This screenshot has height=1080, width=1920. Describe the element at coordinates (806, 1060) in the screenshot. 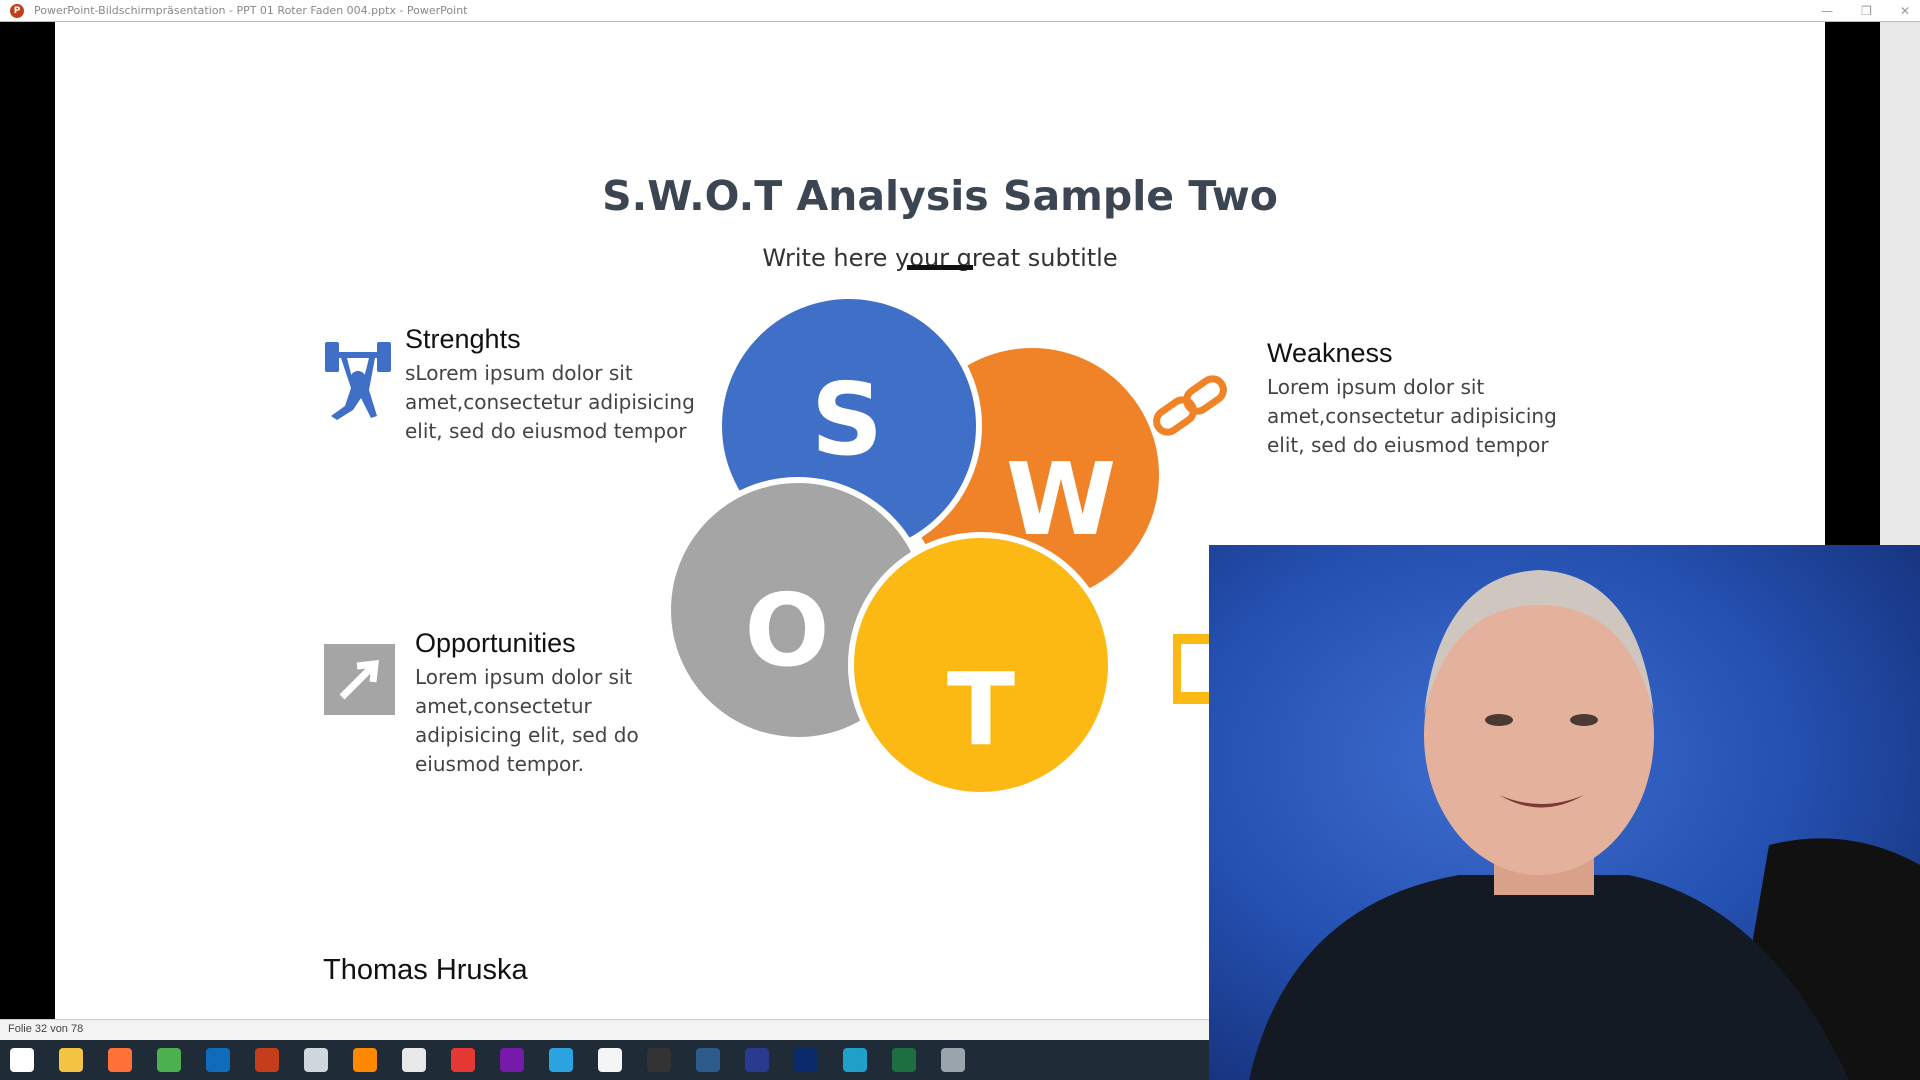

I see `video-app-icon` at that location.